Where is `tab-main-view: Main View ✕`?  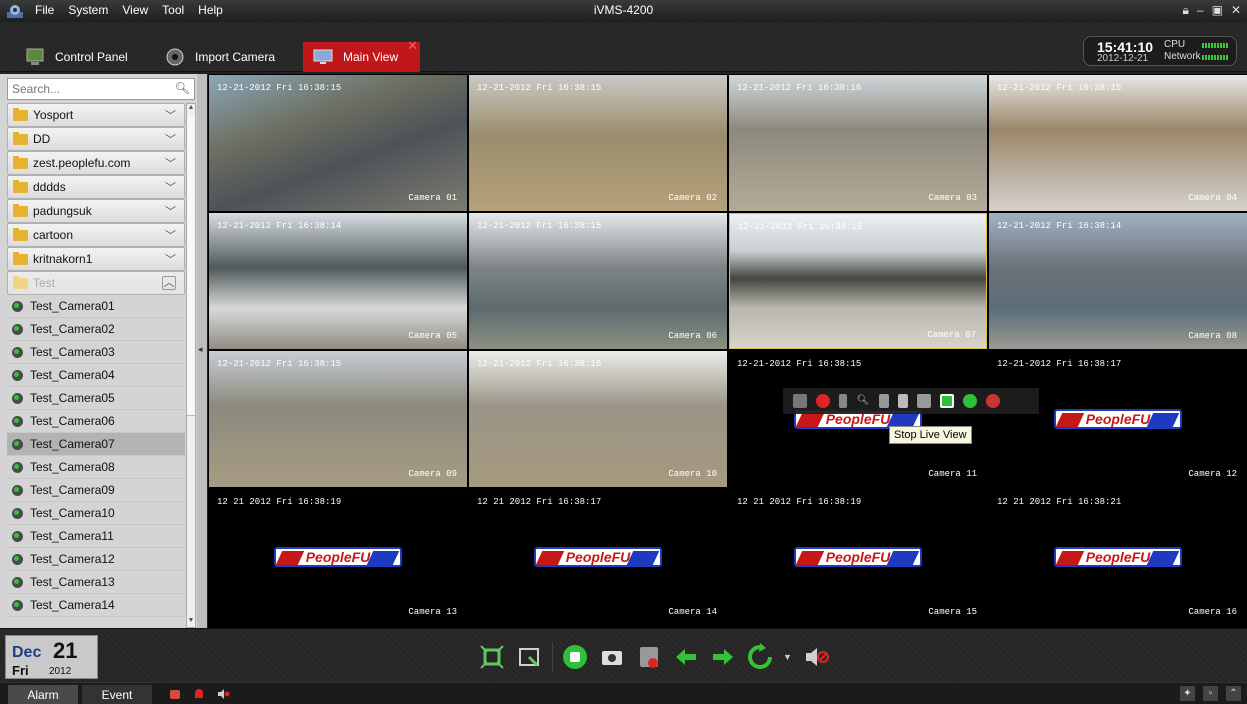 tab-main-view: Main View ✕ is located at coordinates (361, 55).